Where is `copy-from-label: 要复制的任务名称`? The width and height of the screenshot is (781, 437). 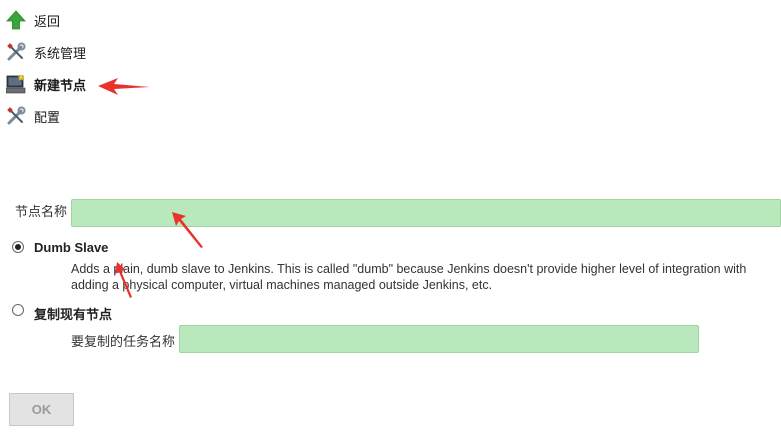 copy-from-label: 要复制的任务名称 is located at coordinates (123, 341).